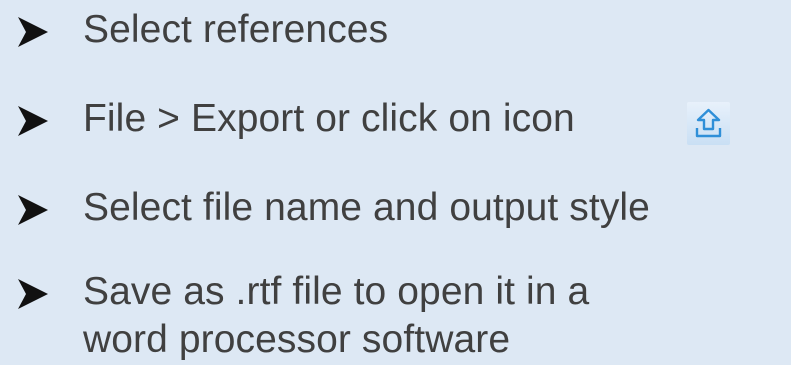  What do you see at coordinates (366, 207) in the screenshot?
I see `bullet-text-select-file-name: Select file name and output style` at bounding box center [366, 207].